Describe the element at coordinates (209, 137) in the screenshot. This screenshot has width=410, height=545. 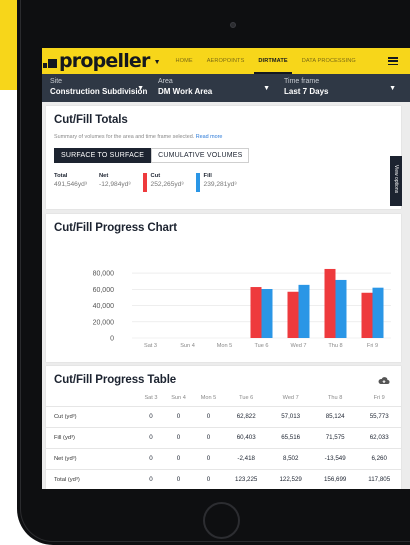
I see `read-more-link: Read more` at that location.